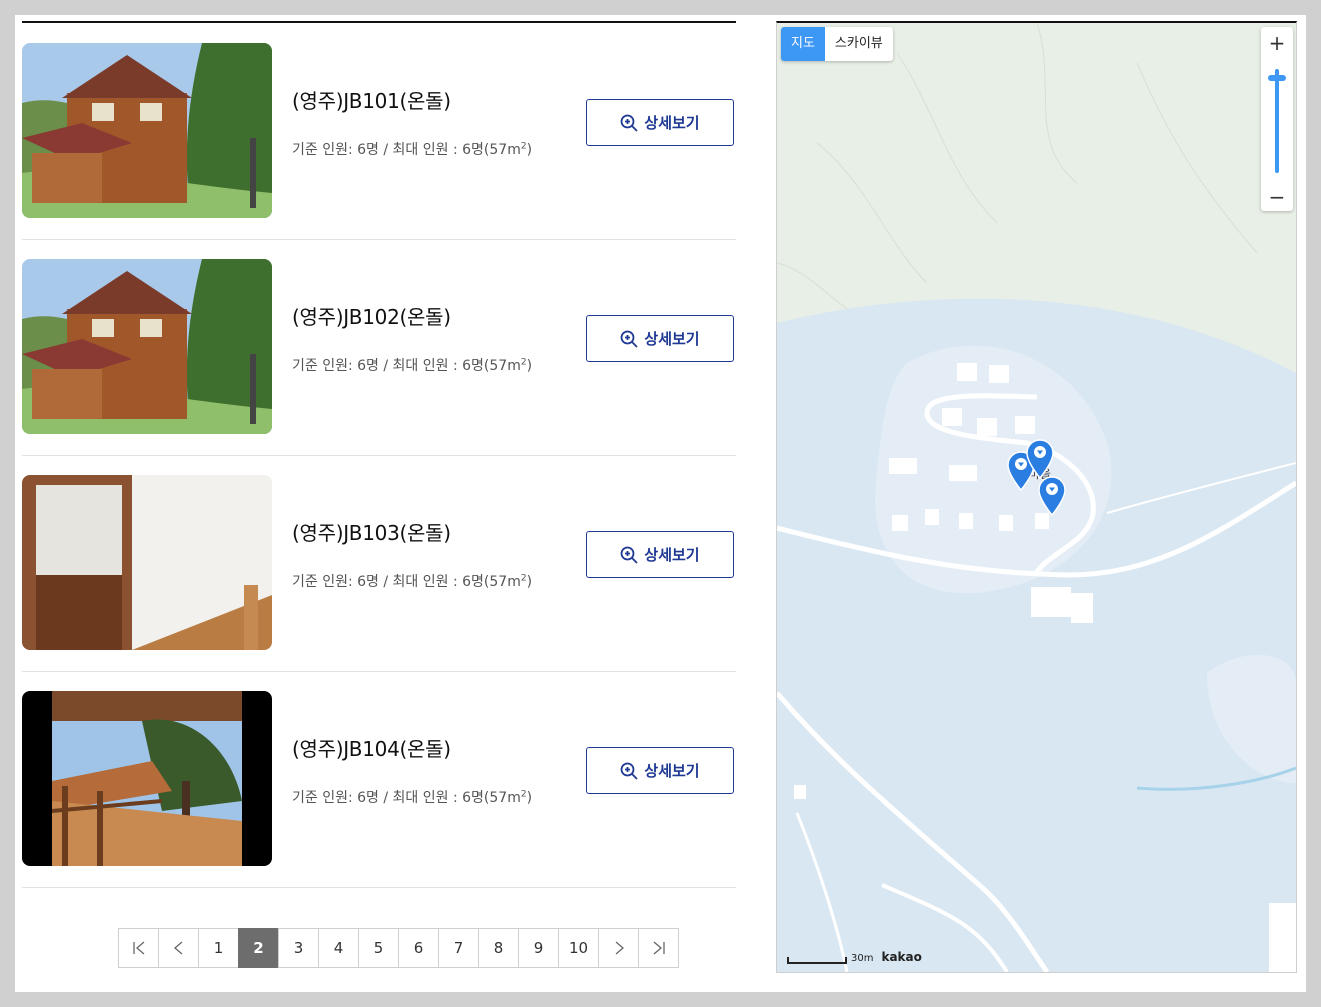 Image resolution: width=1321 pixels, height=1007 pixels. What do you see at coordinates (578, 948) in the screenshot?
I see `page-10-button: 10` at bounding box center [578, 948].